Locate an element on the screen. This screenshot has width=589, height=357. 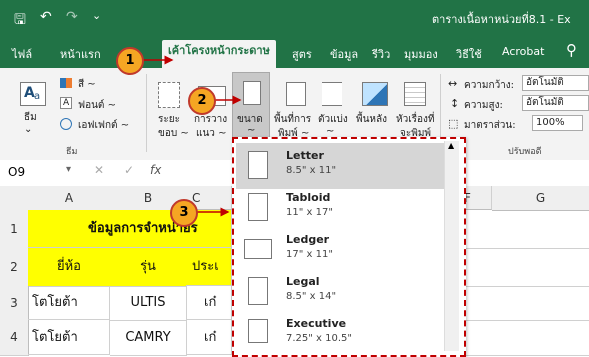
callout-3: 3 is located at coordinates (184, 213).